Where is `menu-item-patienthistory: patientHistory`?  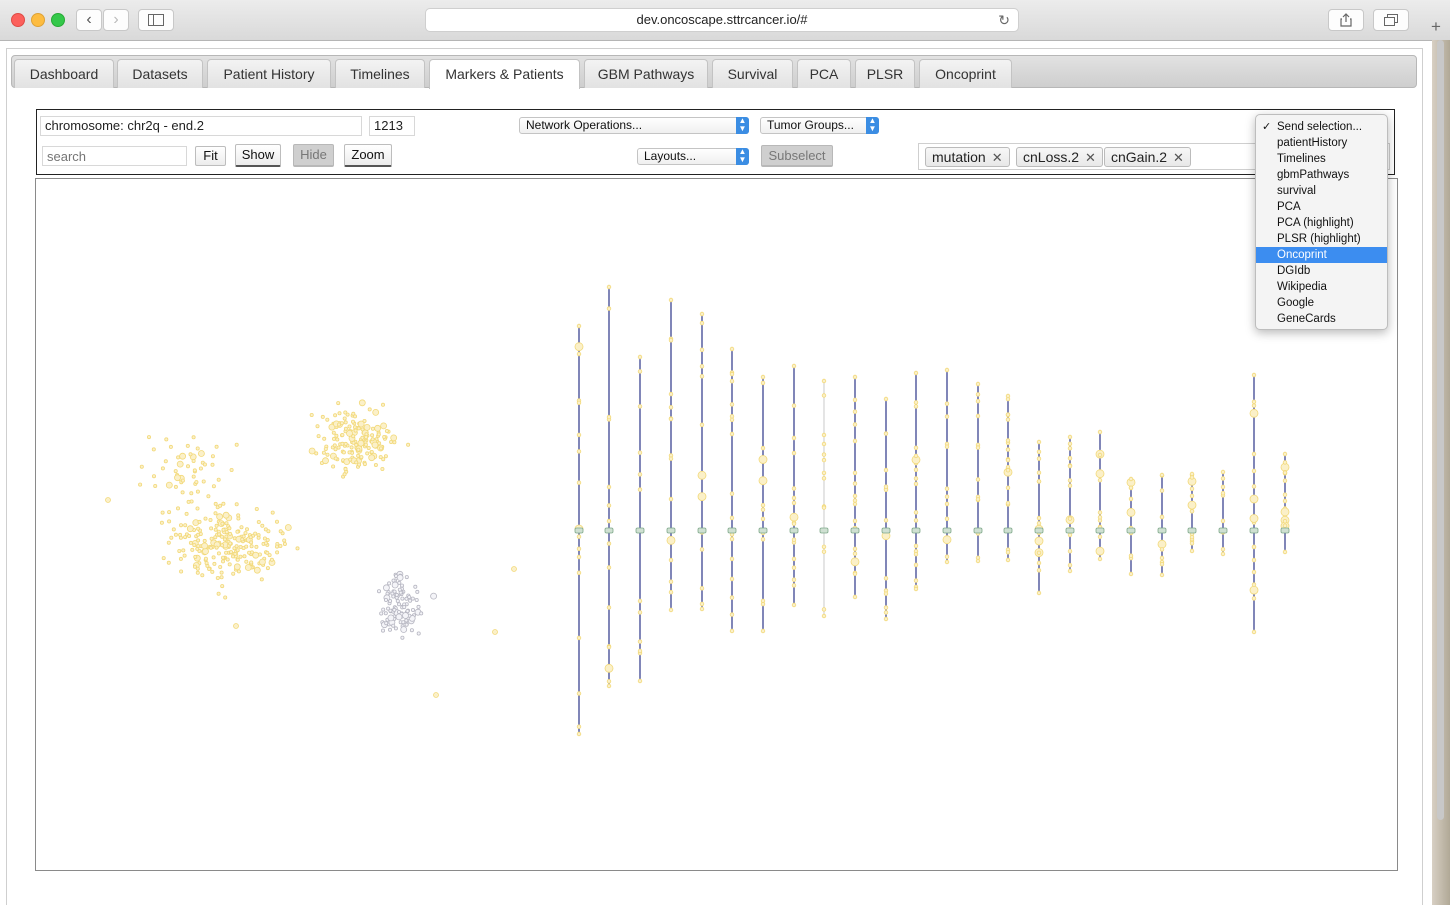 menu-item-patienthistory: patientHistory is located at coordinates (1321, 143).